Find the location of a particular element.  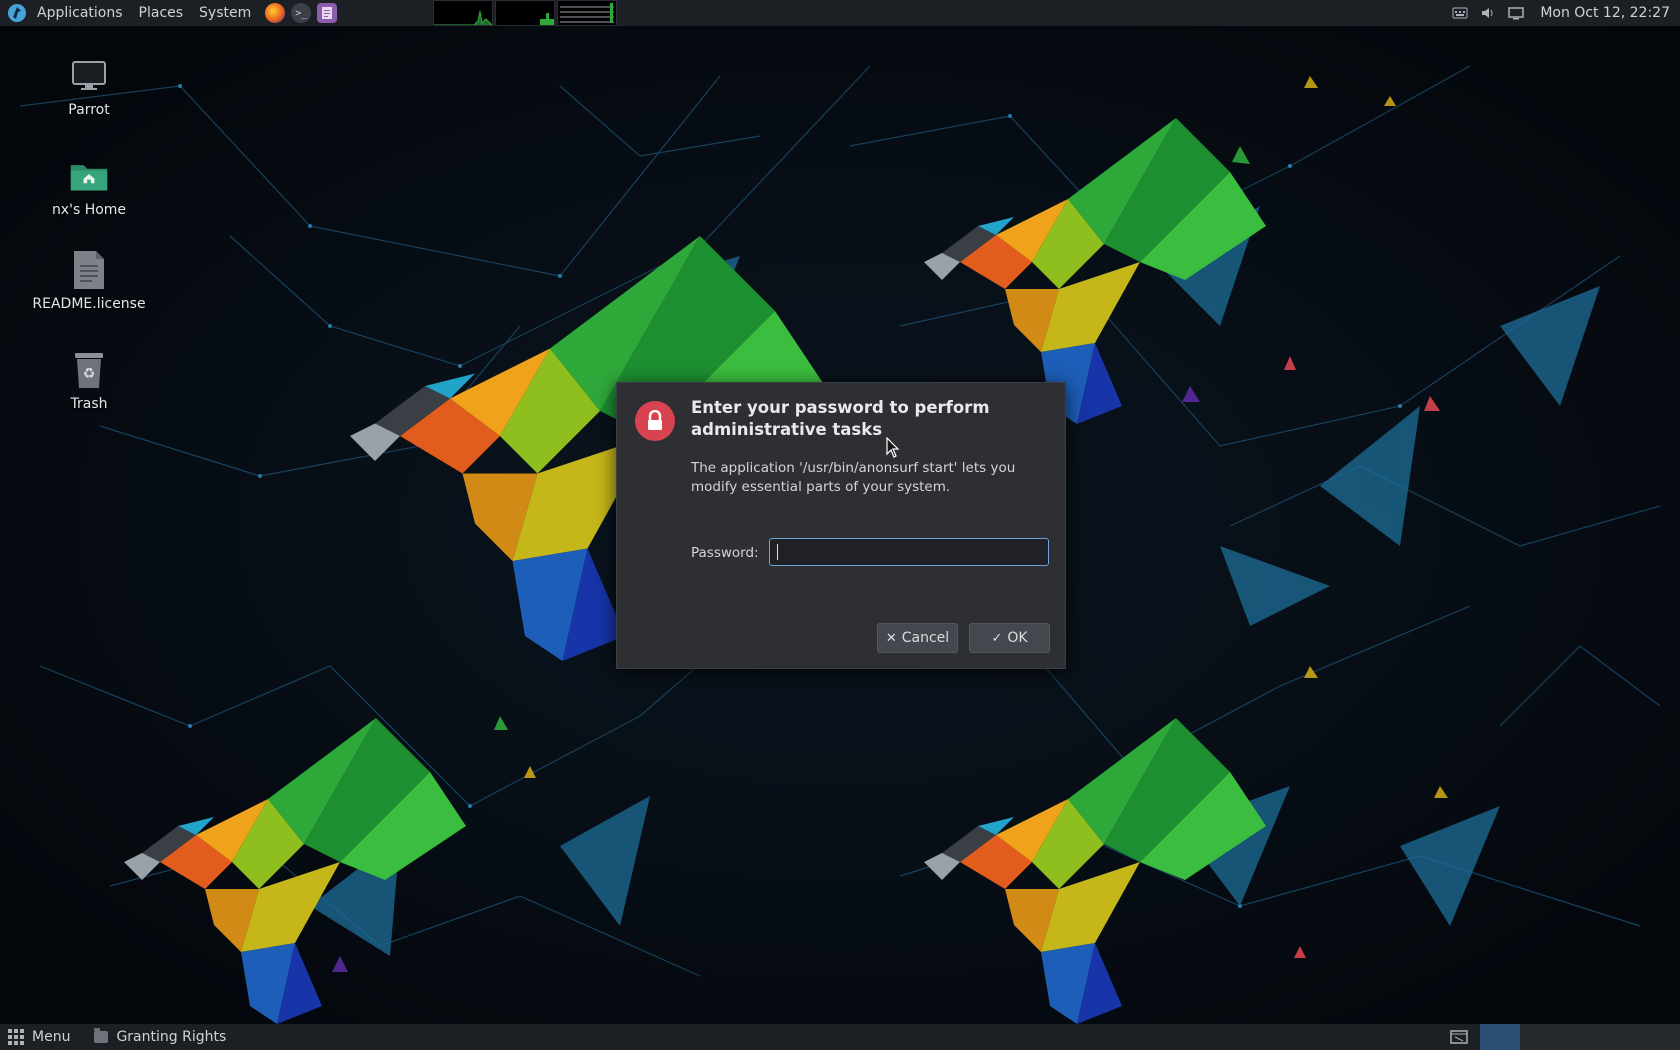

desktop-icon-home: nx's Home is located at coordinates (89, 187).